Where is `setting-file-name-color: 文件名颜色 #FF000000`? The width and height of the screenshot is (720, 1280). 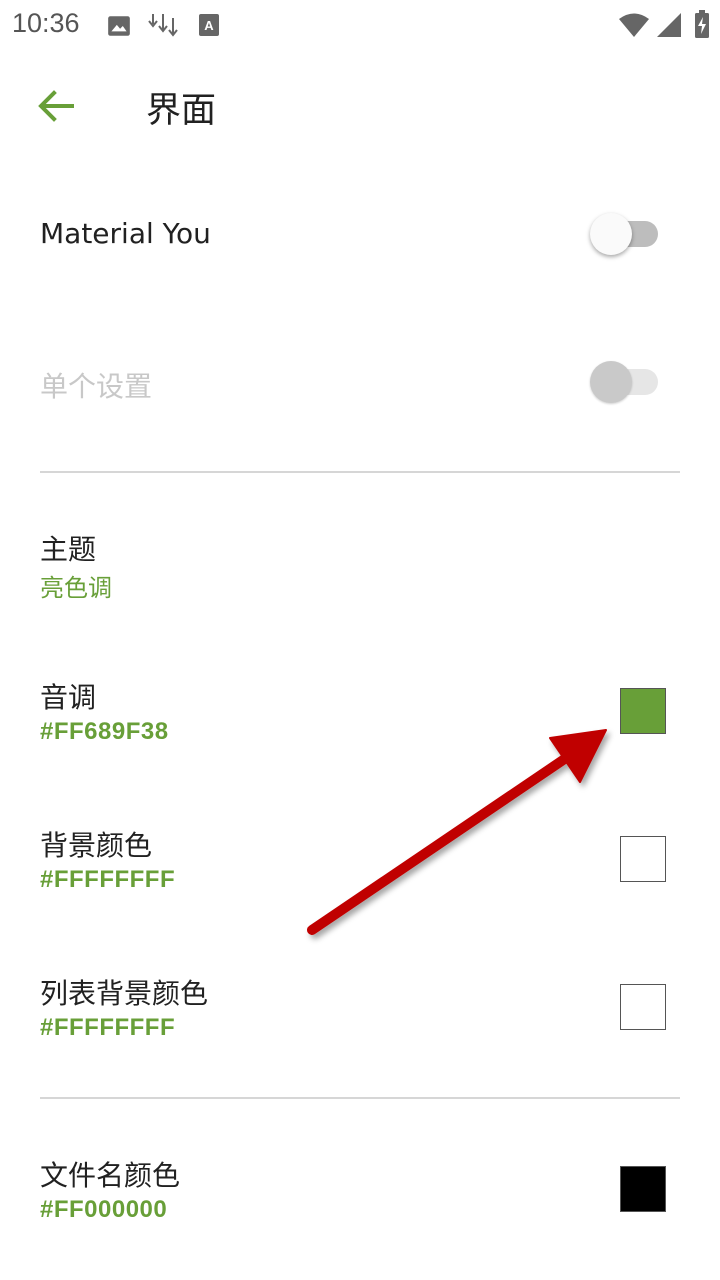
setting-file-name-color: 文件名颜色 #FF000000 is located at coordinates (360, 1190).